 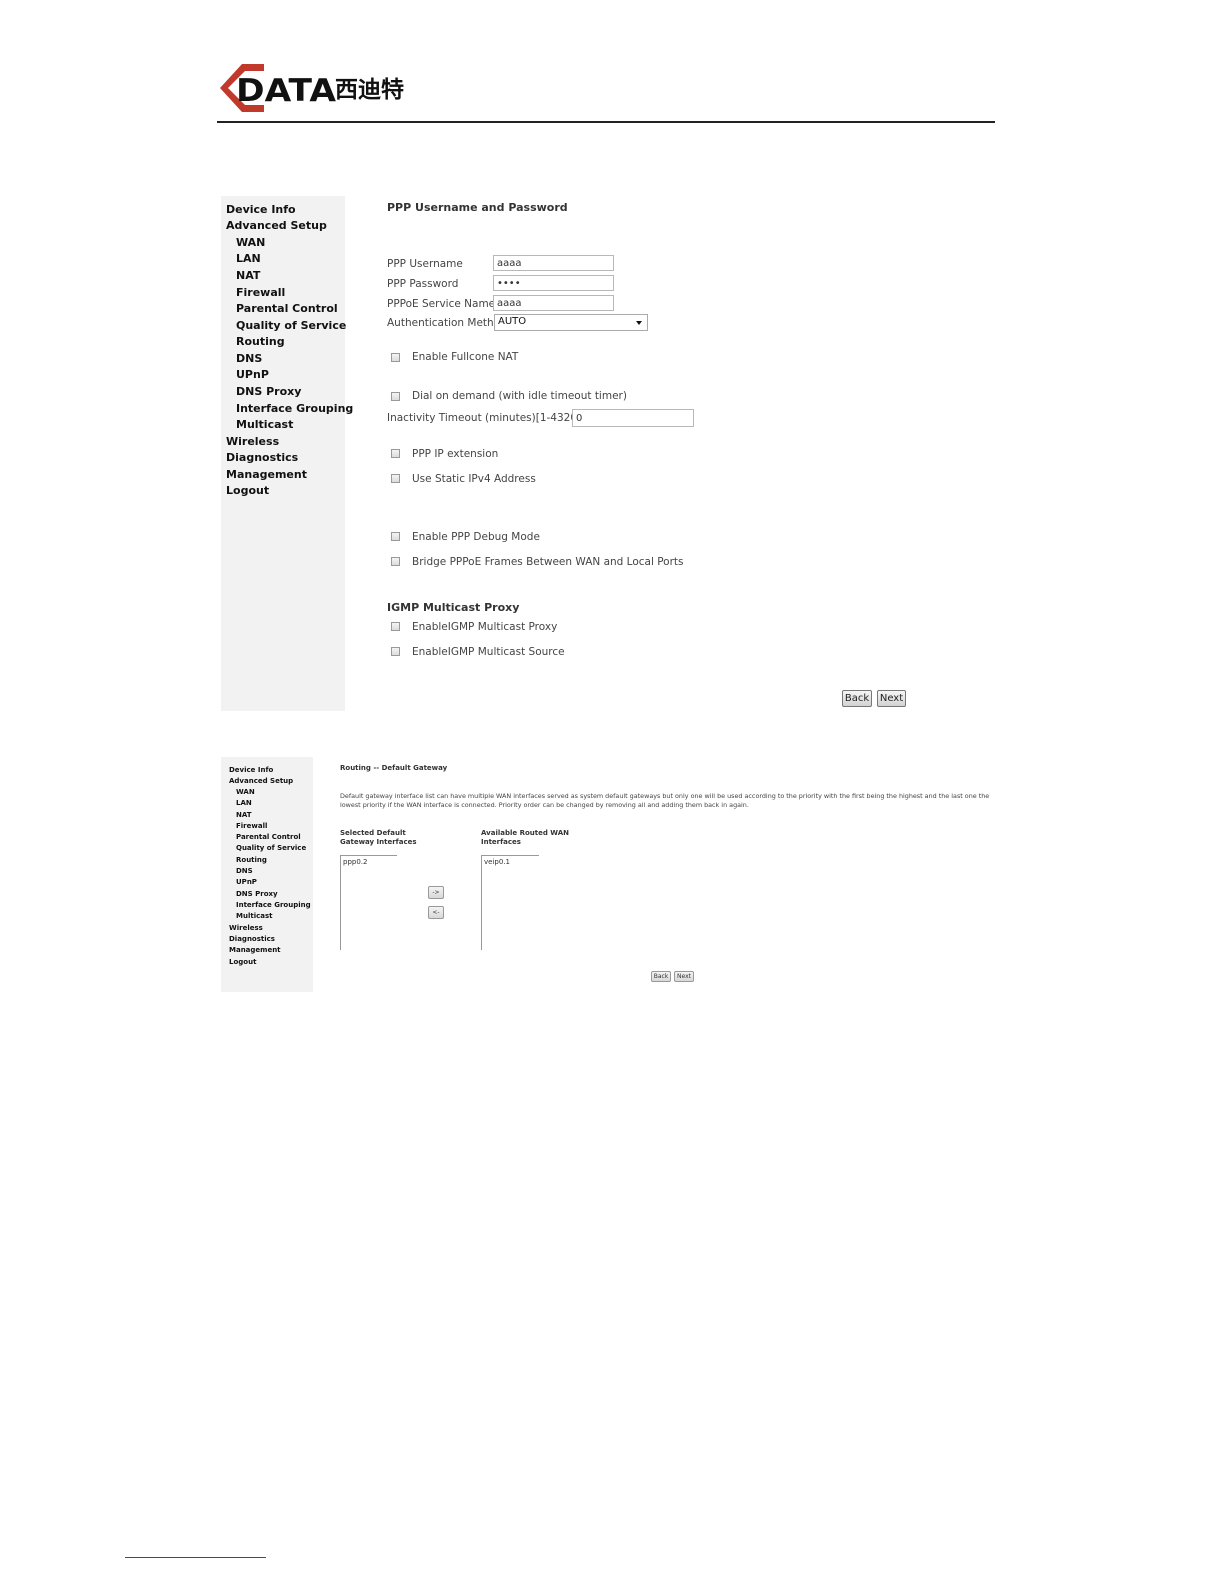 I want to click on selected-gateway-label-2: Gateway Interfaces, so click(x=378, y=842).